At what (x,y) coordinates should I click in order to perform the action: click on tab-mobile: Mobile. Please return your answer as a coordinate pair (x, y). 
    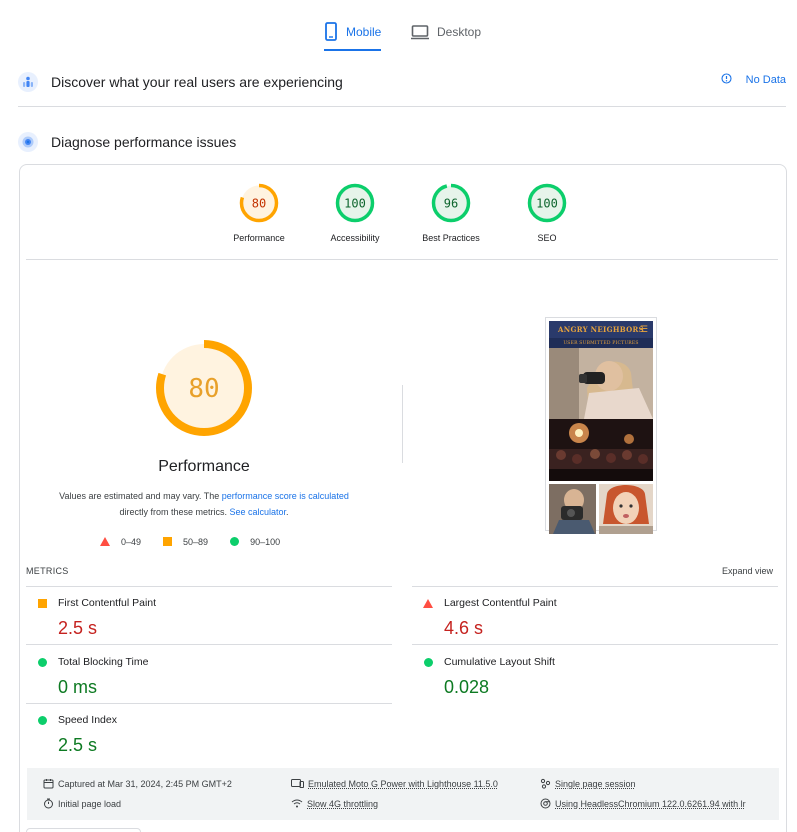
    Looking at the image, I should click on (353, 37).